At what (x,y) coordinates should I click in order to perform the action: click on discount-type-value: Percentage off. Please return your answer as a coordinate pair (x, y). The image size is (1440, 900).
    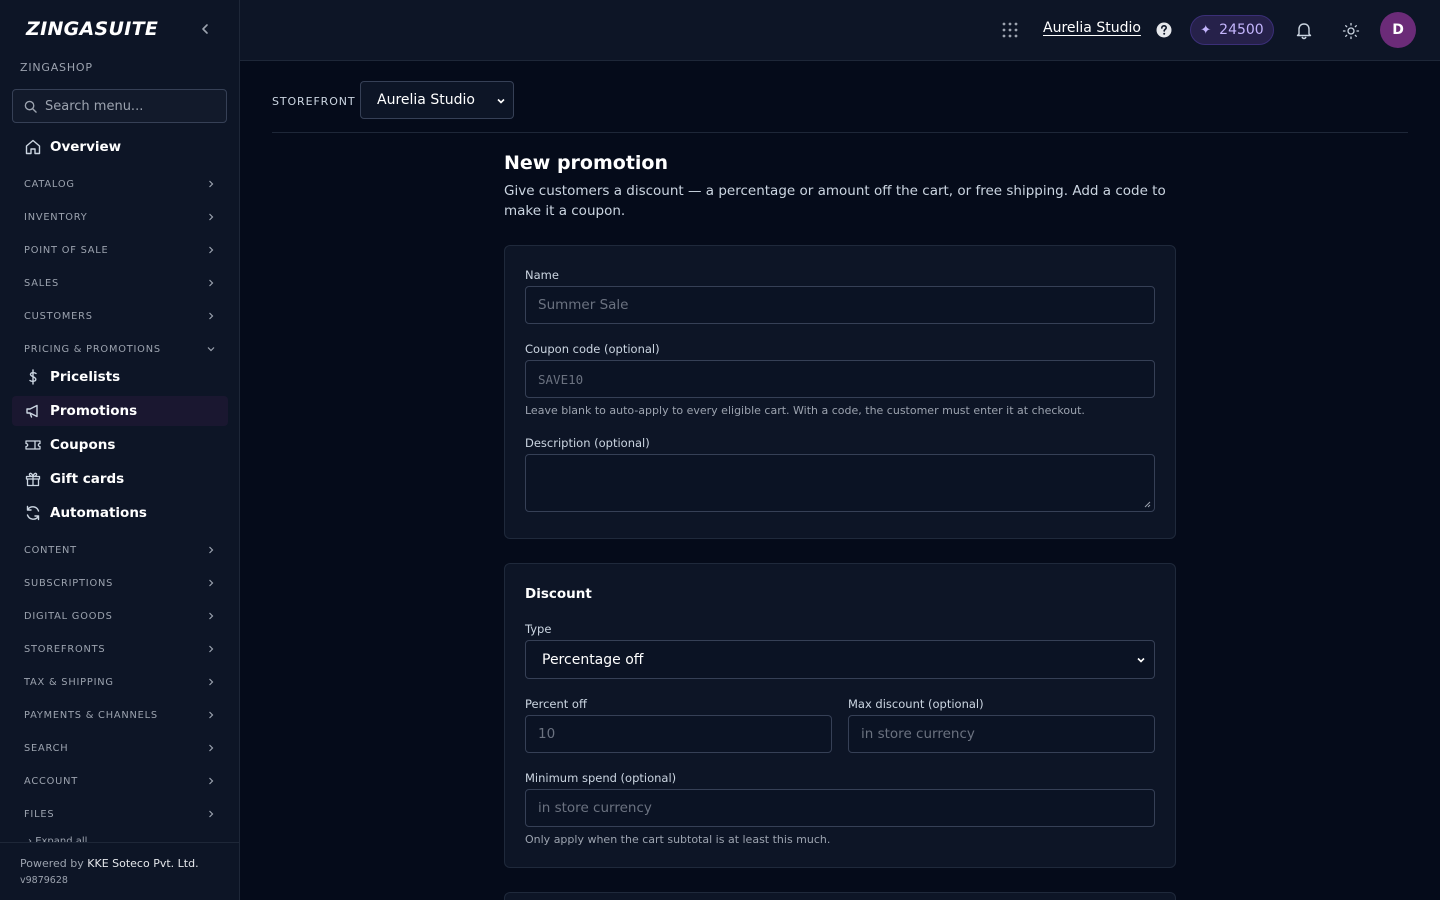
    Looking at the image, I should click on (593, 659).